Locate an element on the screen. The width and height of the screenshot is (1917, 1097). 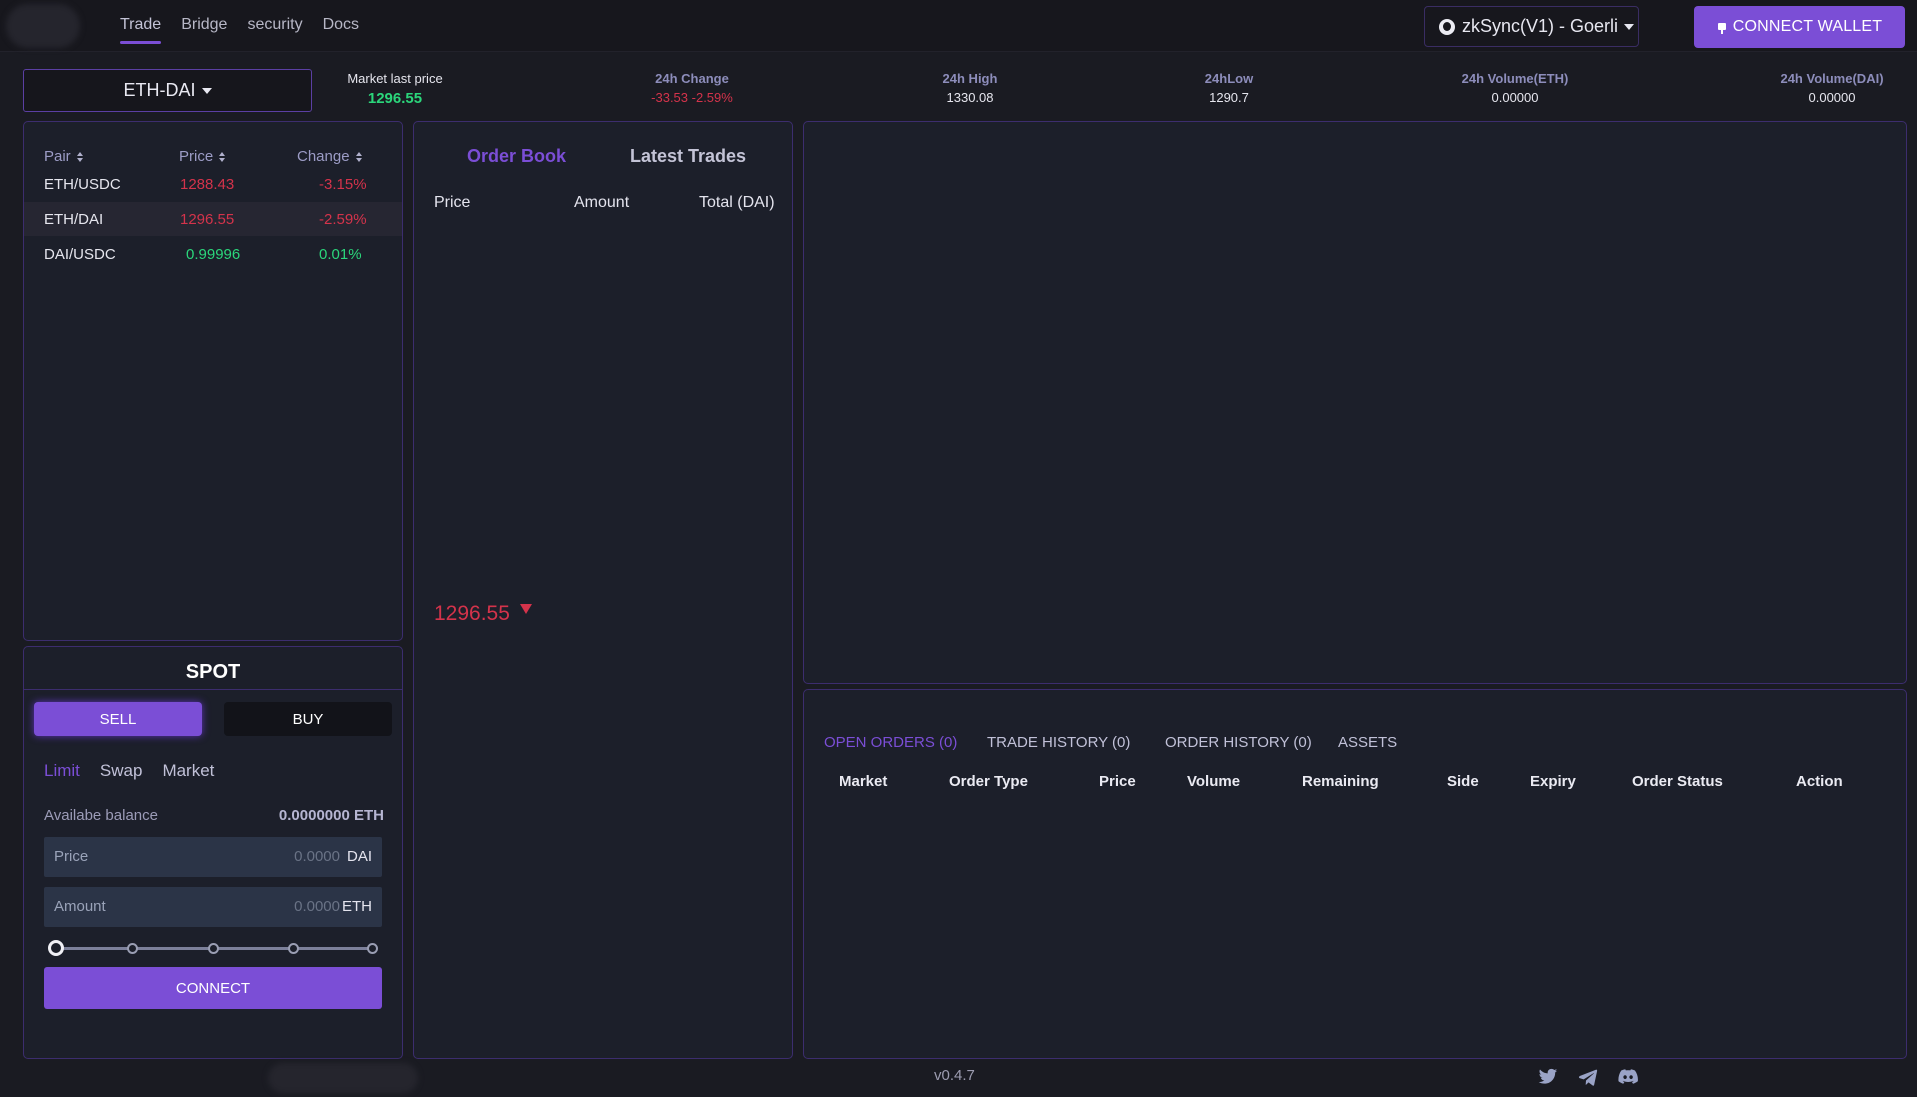
pair-price: 1296.55 is located at coordinates (207, 219).